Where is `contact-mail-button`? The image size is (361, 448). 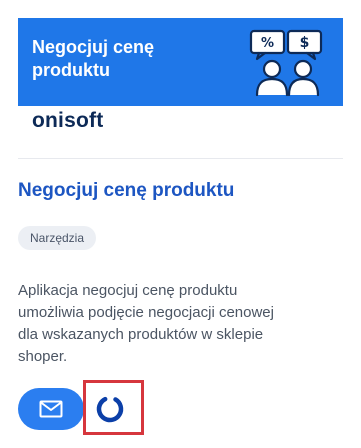 contact-mail-button is located at coordinates (51, 409).